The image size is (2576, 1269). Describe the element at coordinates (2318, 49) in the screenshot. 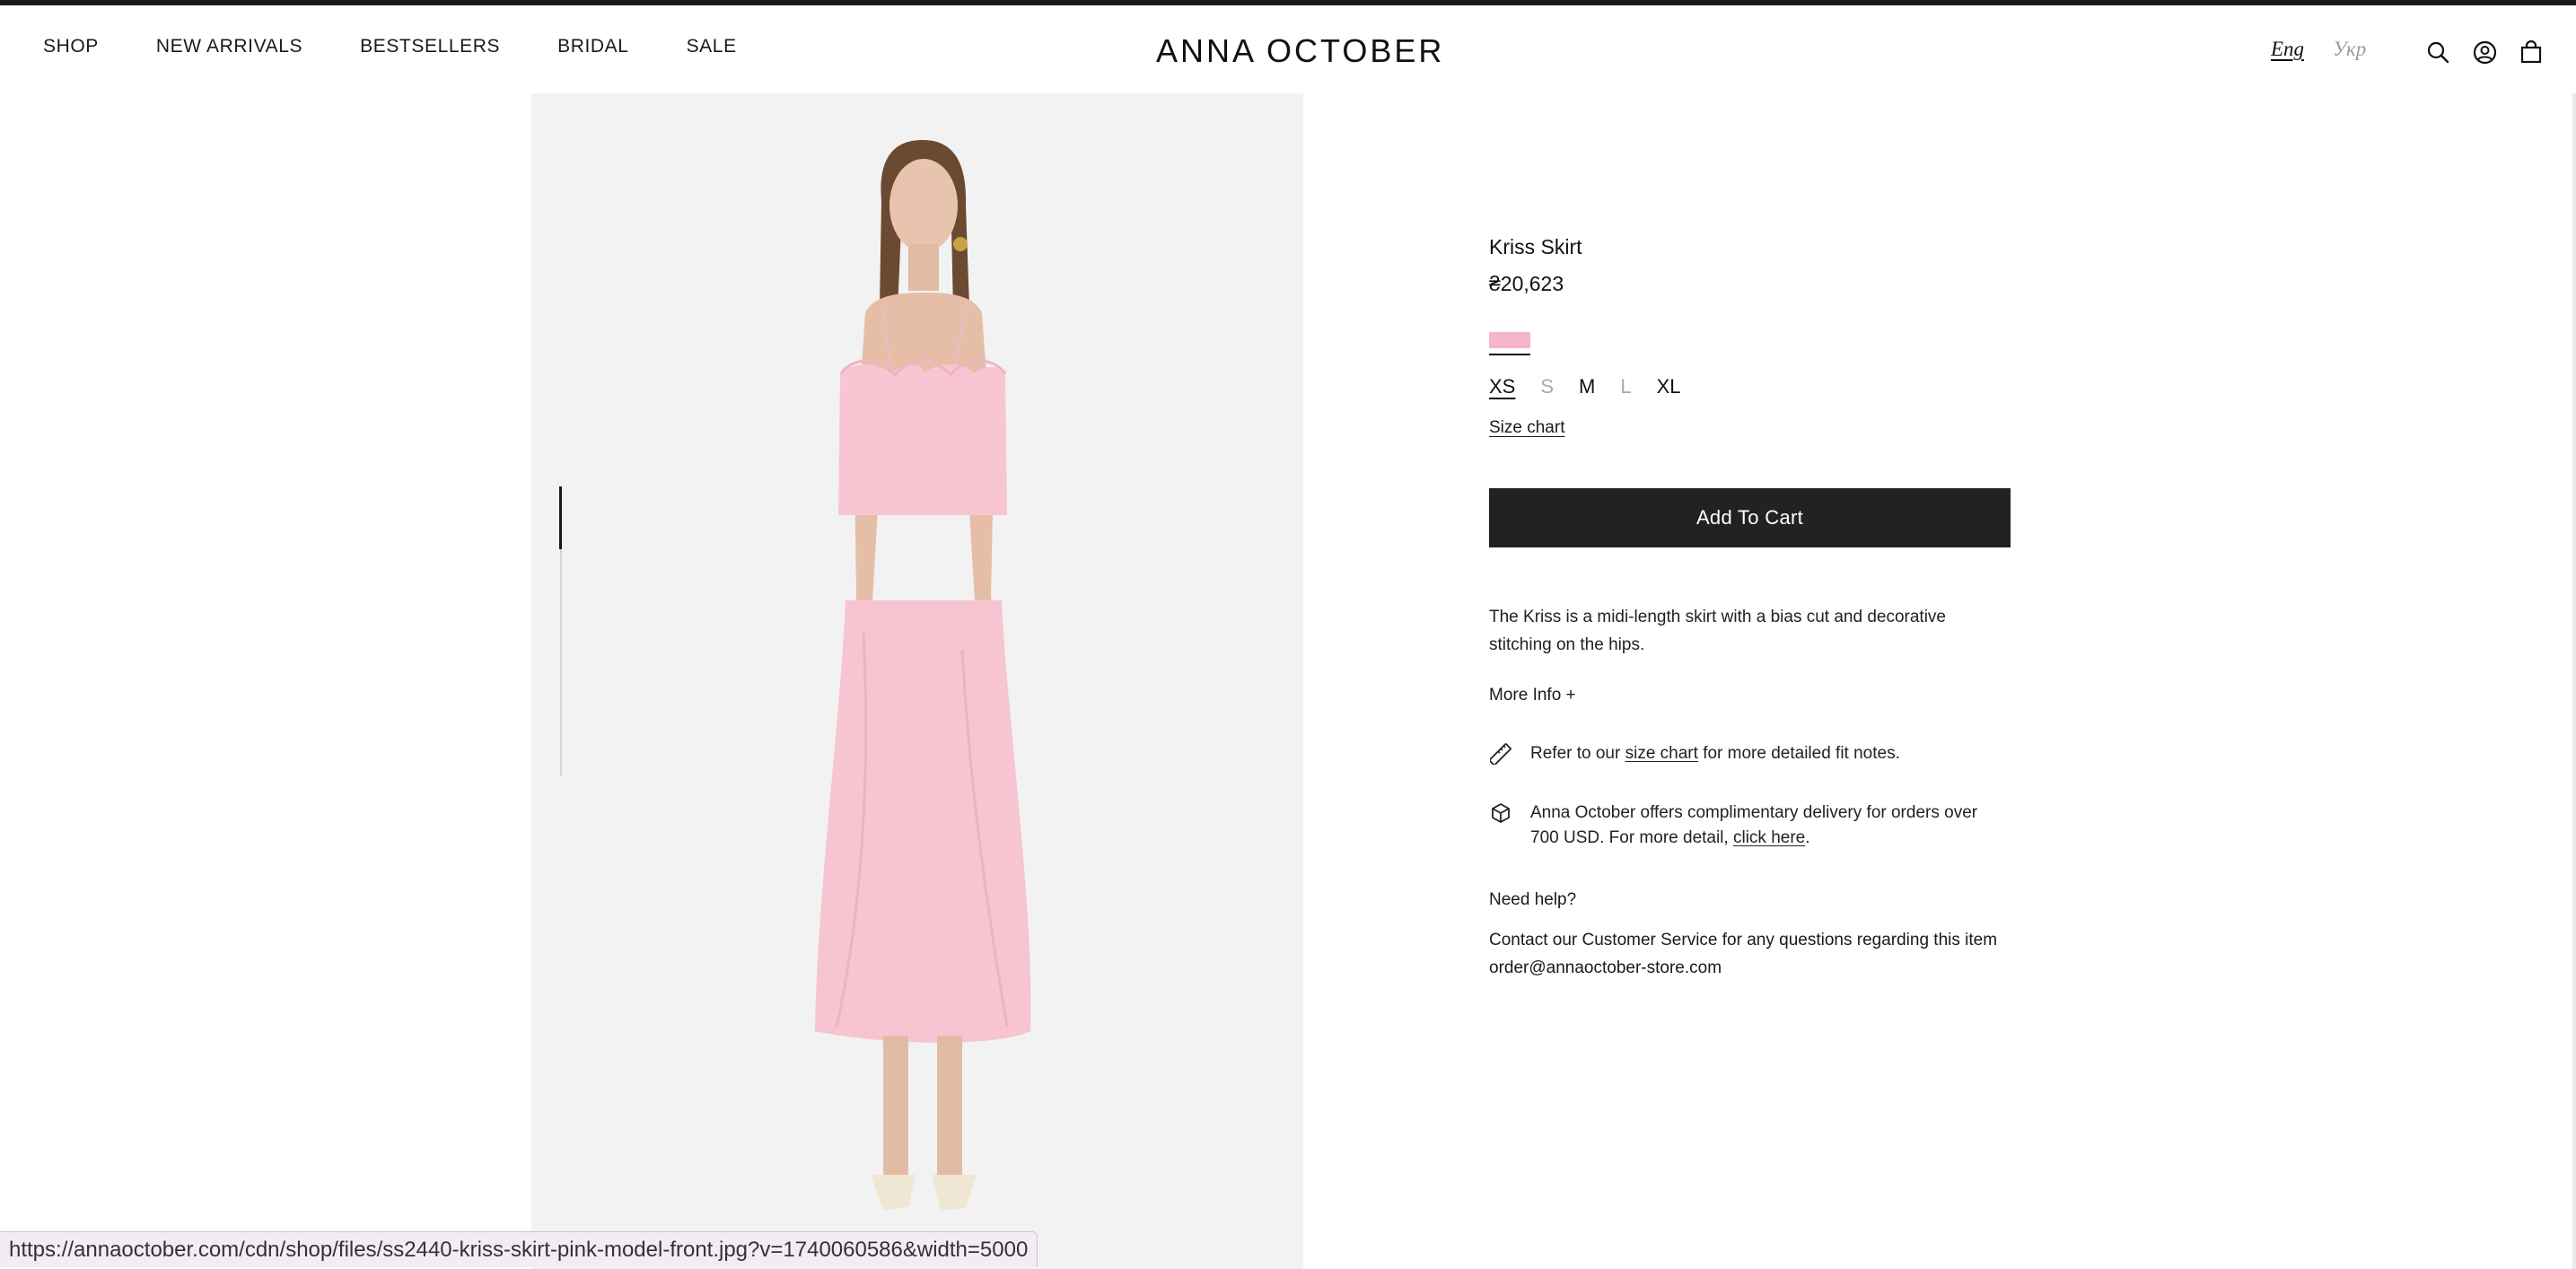

I see `language-switcher: Eng Укр` at that location.